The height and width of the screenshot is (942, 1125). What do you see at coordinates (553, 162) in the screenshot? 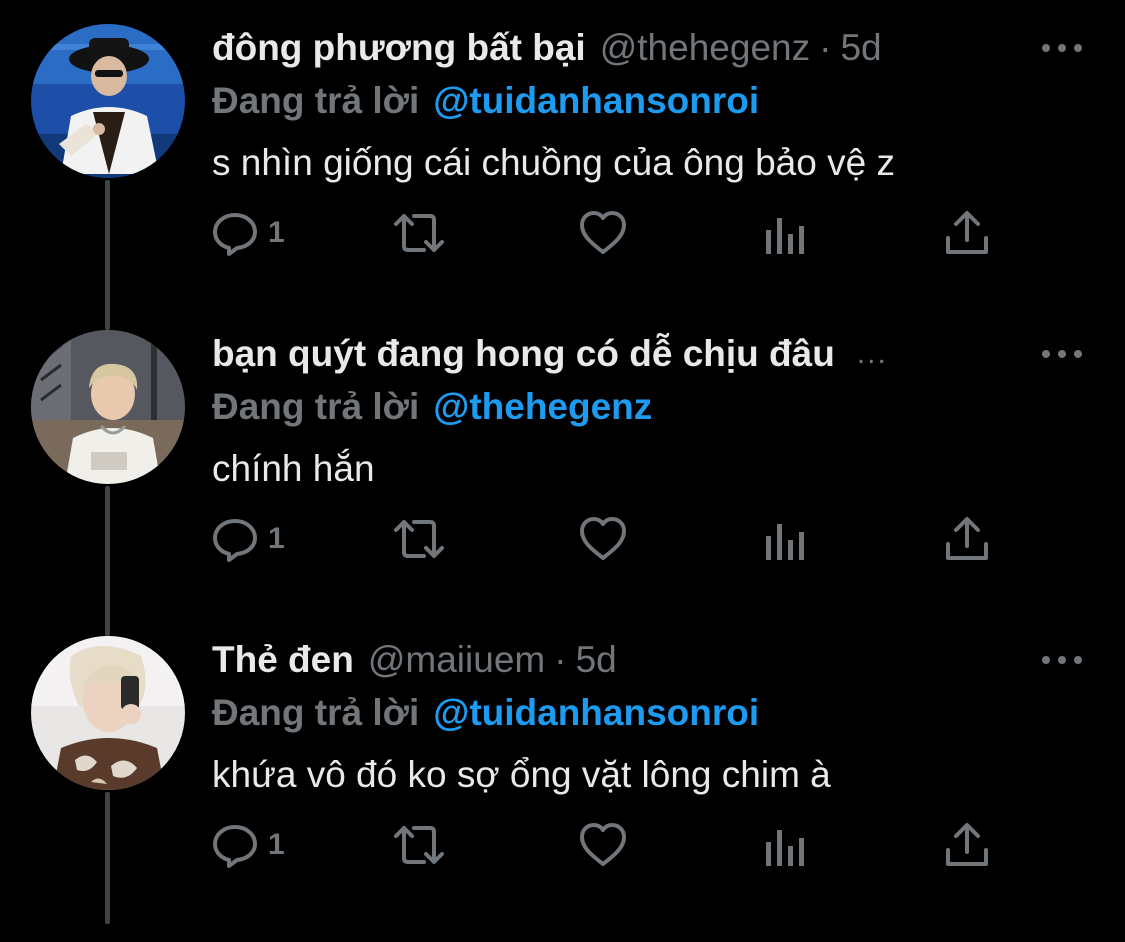
I see `tweet-text: s nhìn giống cái chuồng của ông bảo vệ z` at bounding box center [553, 162].